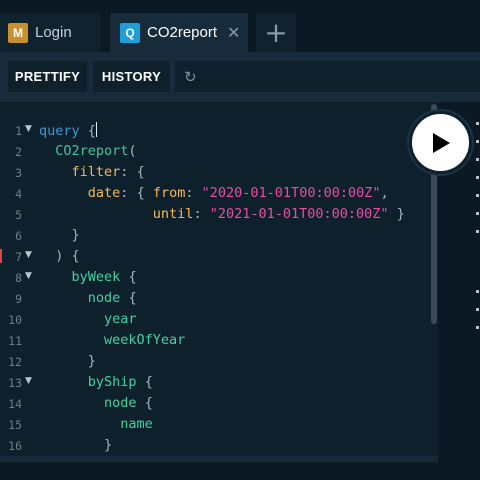 The width and height of the screenshot is (480, 480). What do you see at coordinates (145, 340) in the screenshot?
I see `field-name: weekOfYear` at bounding box center [145, 340].